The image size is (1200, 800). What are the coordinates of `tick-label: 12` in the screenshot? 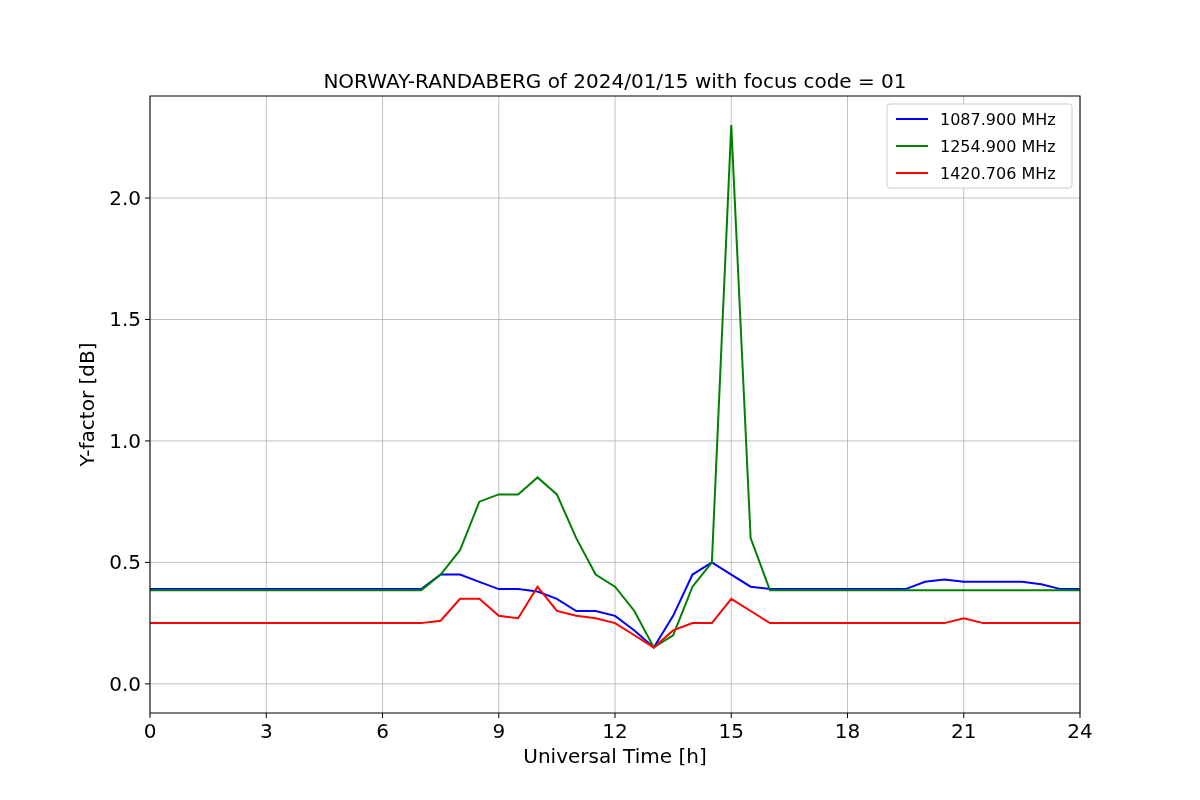 It's located at (615, 731).